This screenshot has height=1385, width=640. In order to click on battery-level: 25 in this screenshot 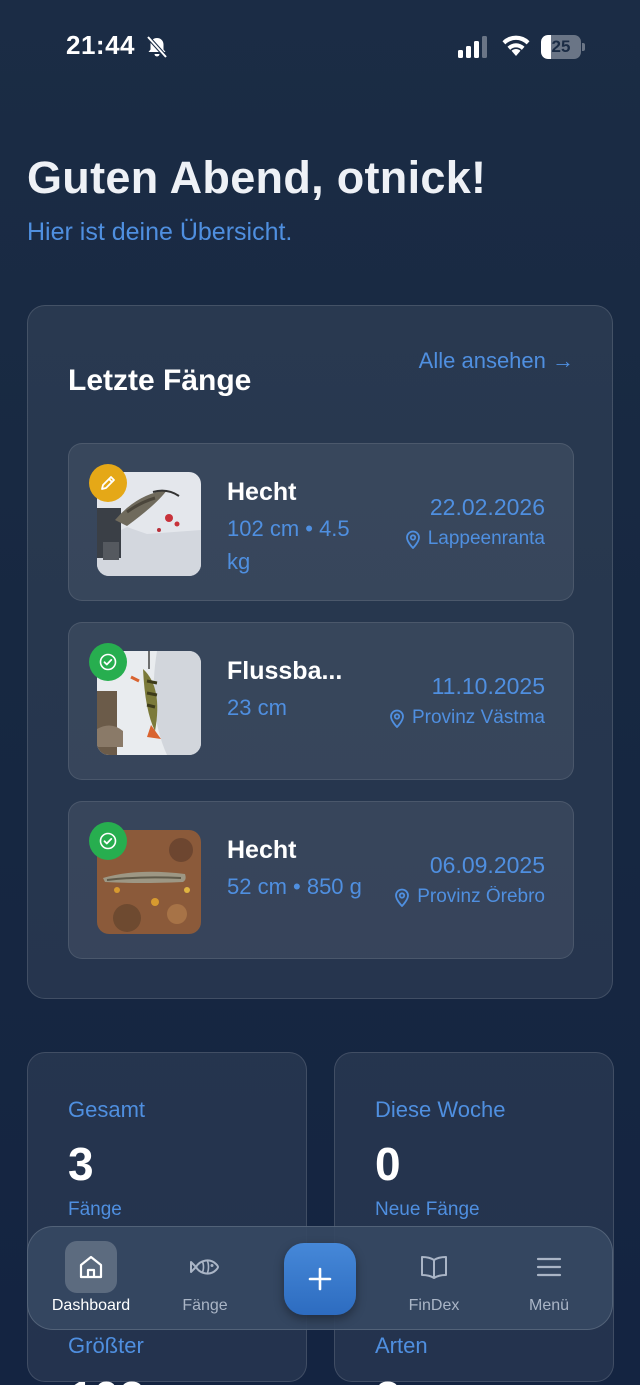, I will do `click(561, 46)`.